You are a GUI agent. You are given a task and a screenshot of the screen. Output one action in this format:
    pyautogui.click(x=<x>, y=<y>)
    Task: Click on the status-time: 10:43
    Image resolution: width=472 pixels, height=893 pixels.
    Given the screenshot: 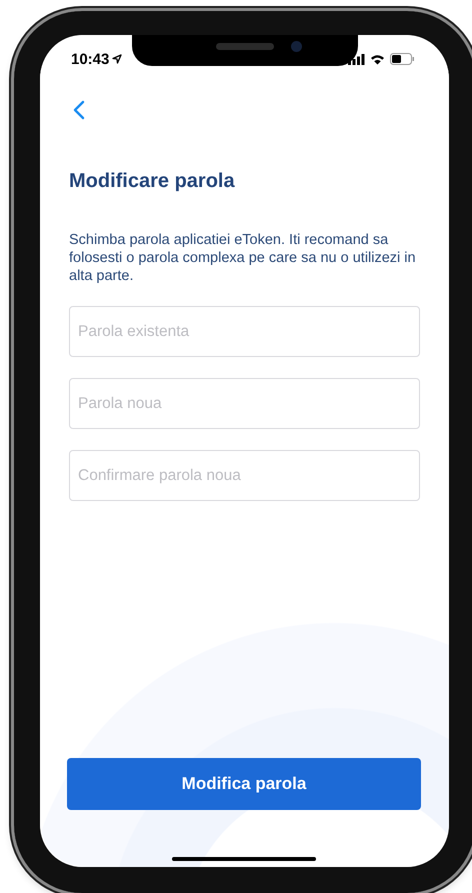 What is the action you would take?
    pyautogui.click(x=90, y=59)
    